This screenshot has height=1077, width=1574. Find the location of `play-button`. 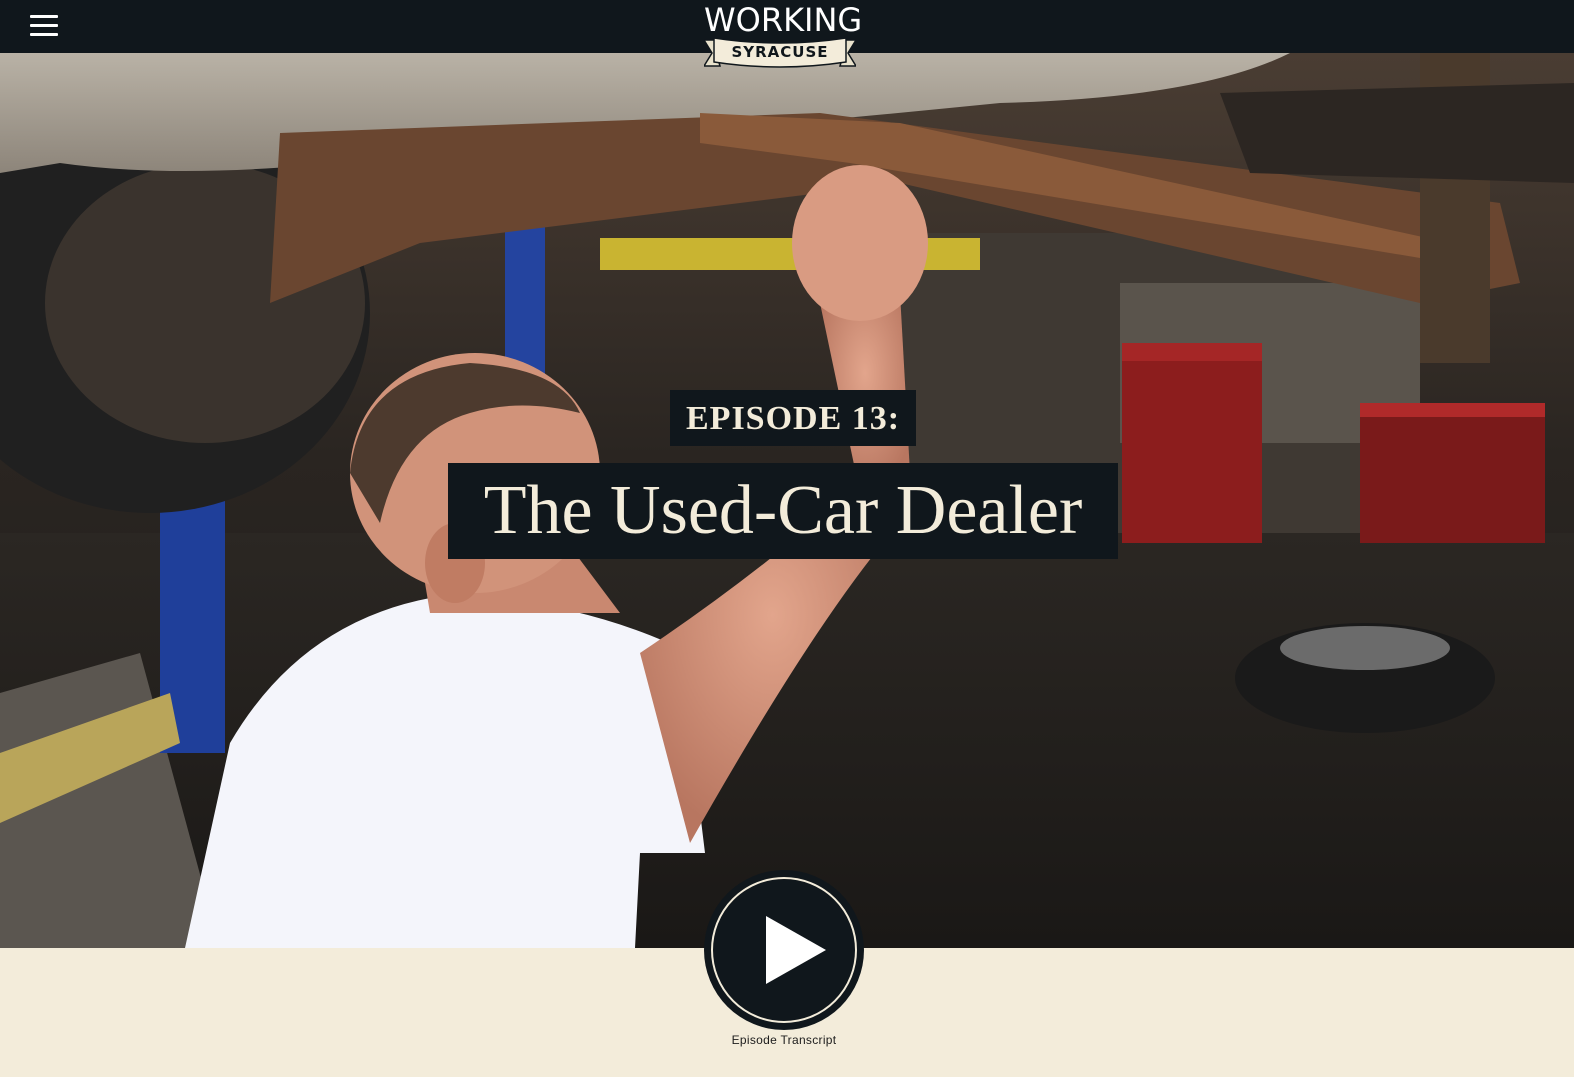

play-button is located at coordinates (784, 950).